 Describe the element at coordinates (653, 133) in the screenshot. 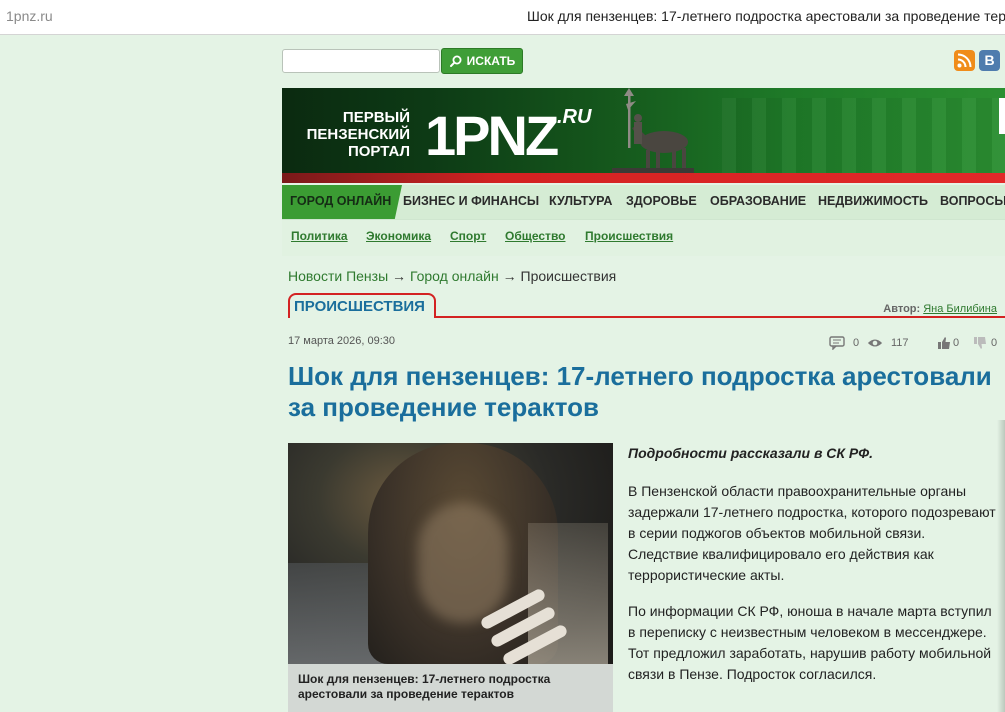

I see `horseman-statue-icon` at that location.